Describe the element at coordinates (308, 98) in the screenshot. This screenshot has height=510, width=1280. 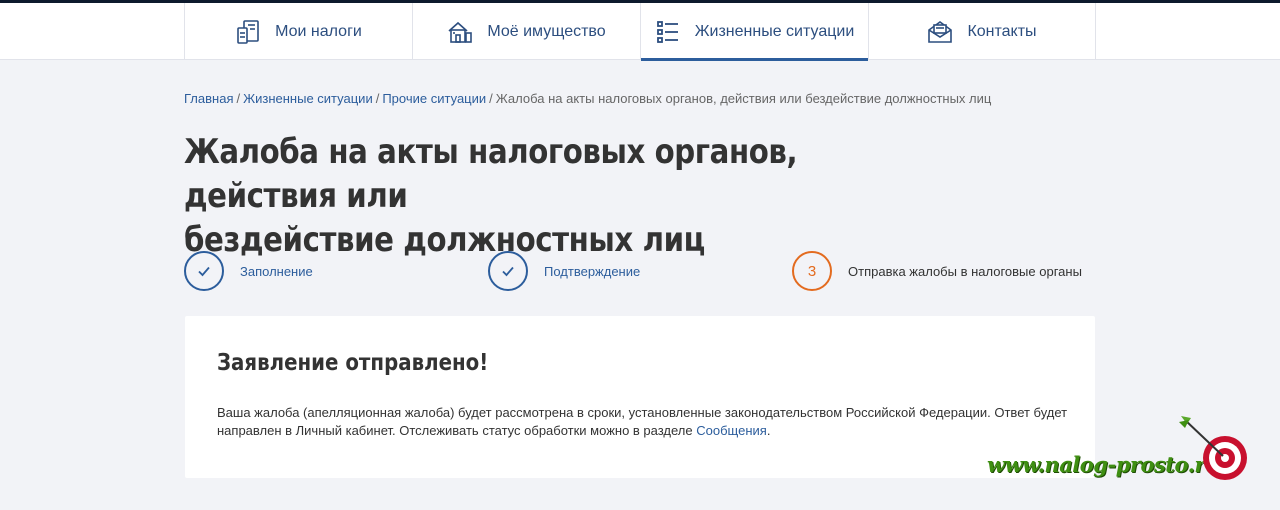
I see `breadcrumb-life-situations-link: Жизненные ситуации` at that location.